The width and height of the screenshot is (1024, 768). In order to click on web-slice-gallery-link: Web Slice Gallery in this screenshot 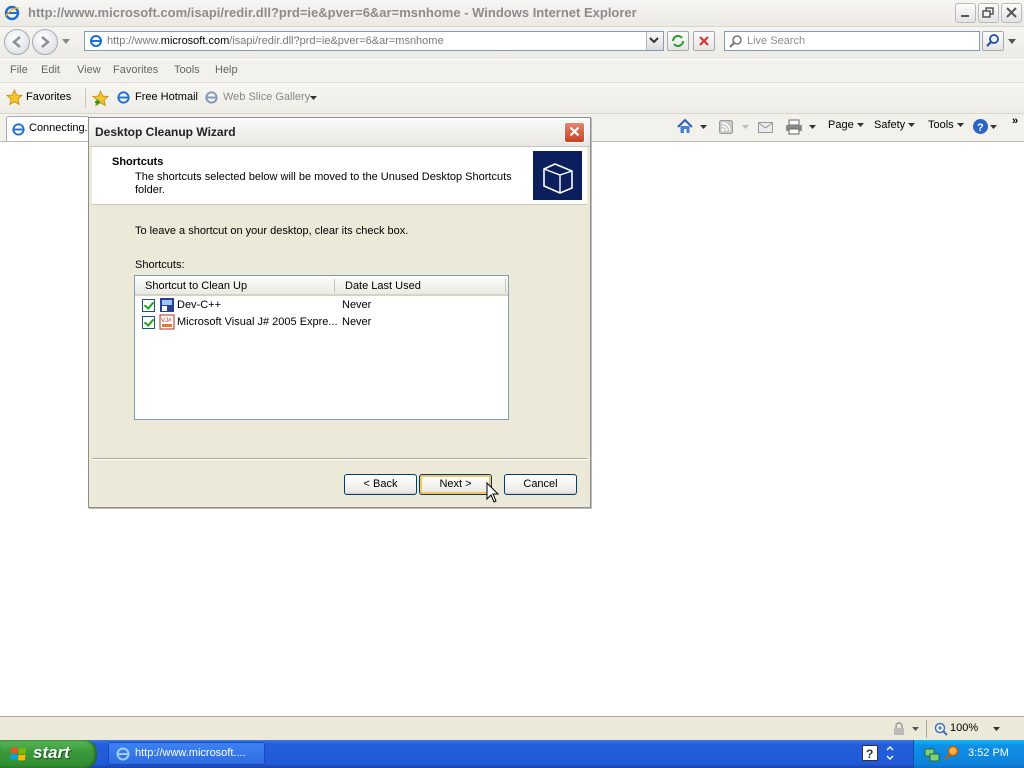, I will do `click(262, 98)`.